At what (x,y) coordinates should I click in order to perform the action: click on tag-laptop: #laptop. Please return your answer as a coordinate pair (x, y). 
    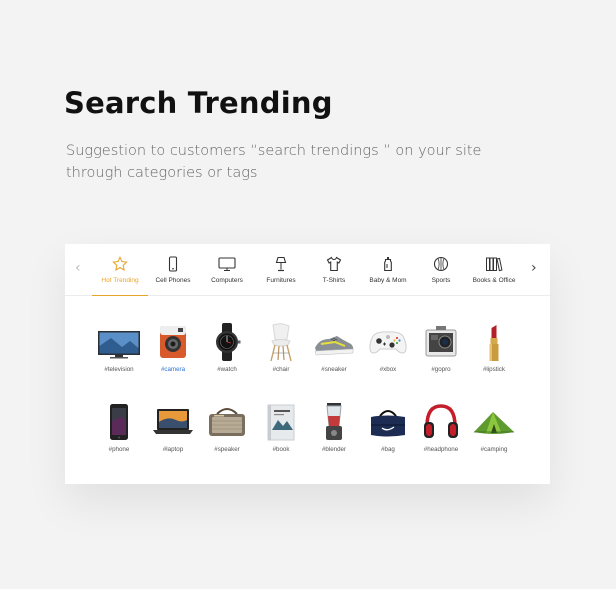
    Looking at the image, I should click on (173, 427).